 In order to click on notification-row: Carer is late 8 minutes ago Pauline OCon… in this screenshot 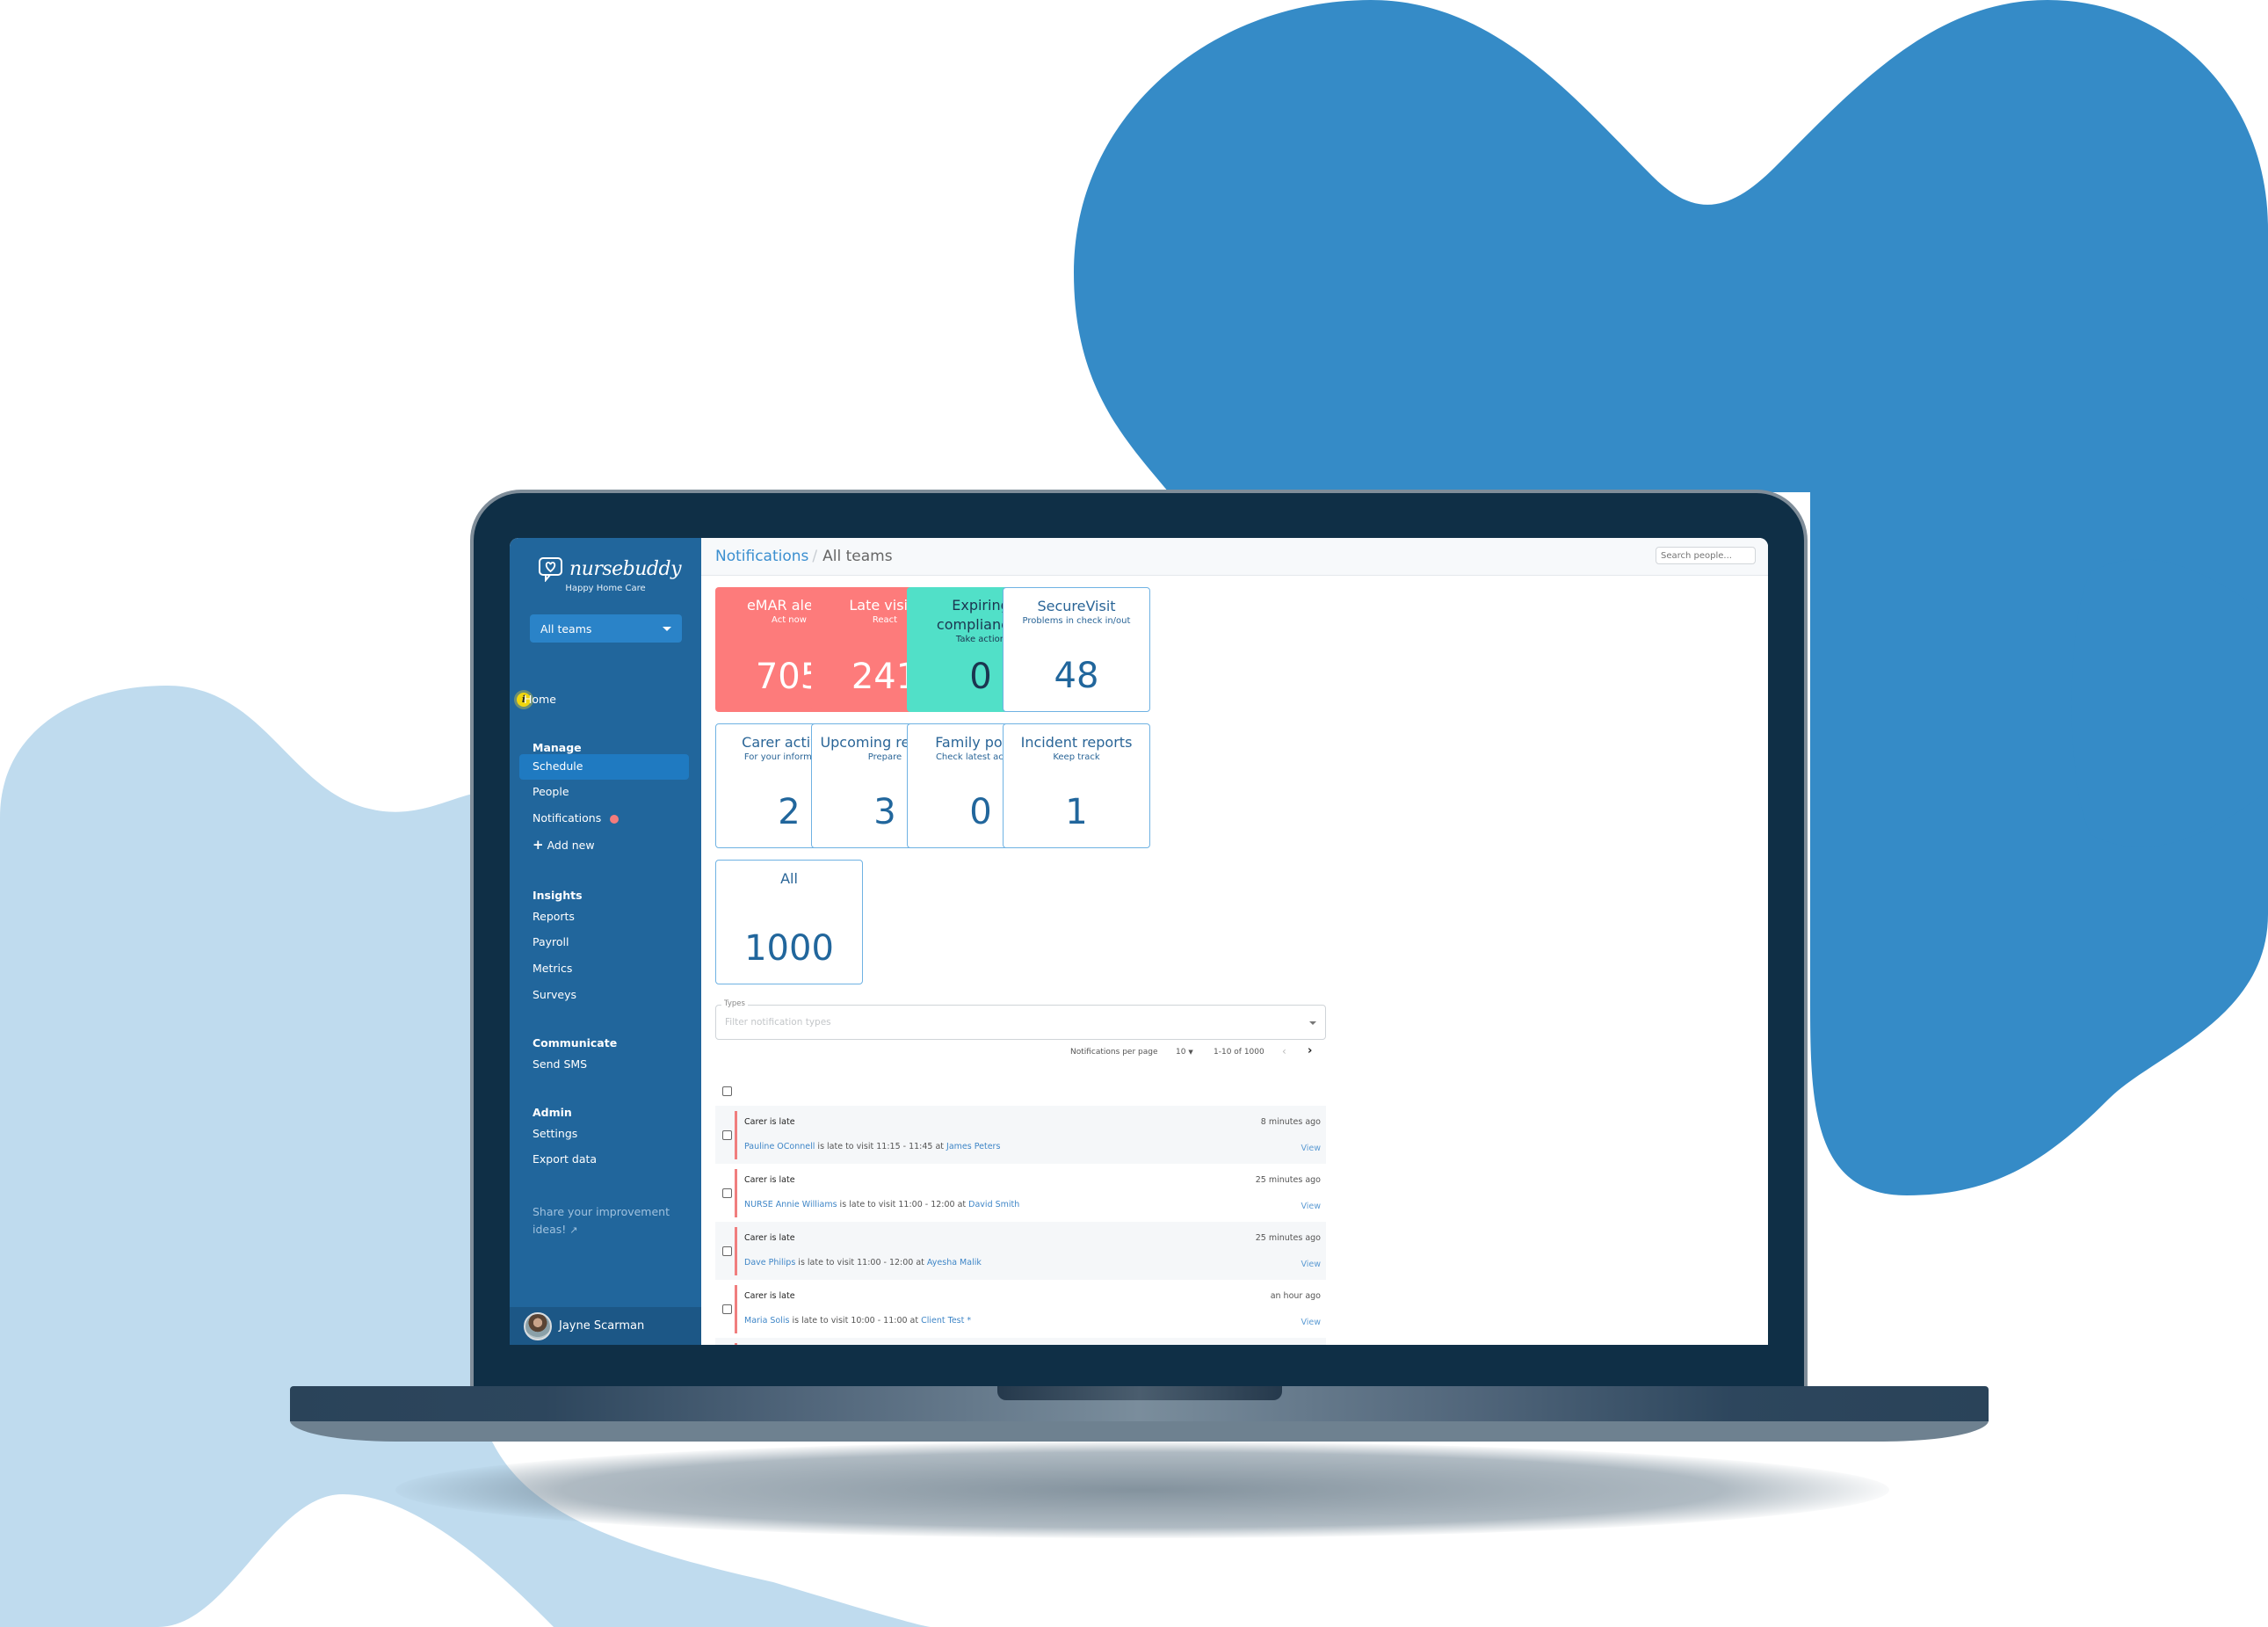, I will do `click(1020, 1135)`.